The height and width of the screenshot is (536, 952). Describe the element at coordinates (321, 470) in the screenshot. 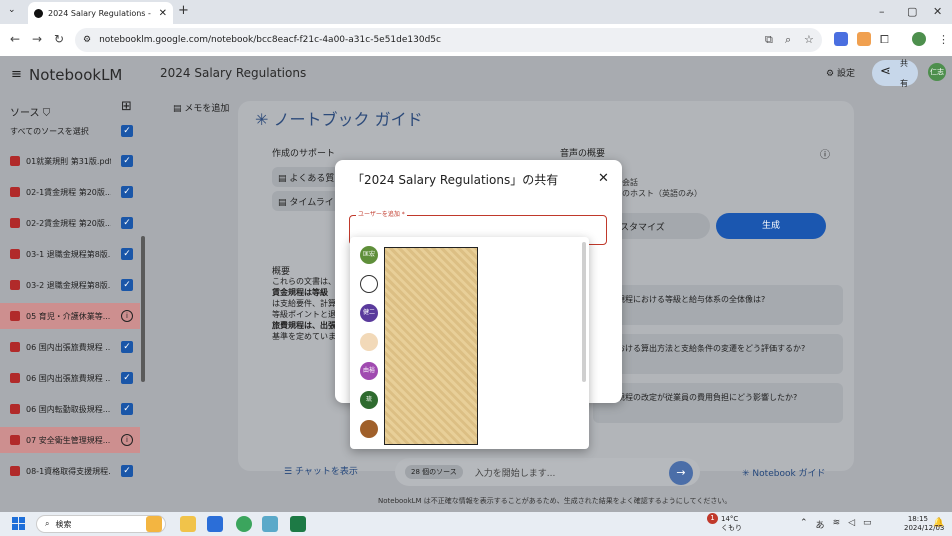

I see `show-chat-button: ☰ チャットを表示` at that location.